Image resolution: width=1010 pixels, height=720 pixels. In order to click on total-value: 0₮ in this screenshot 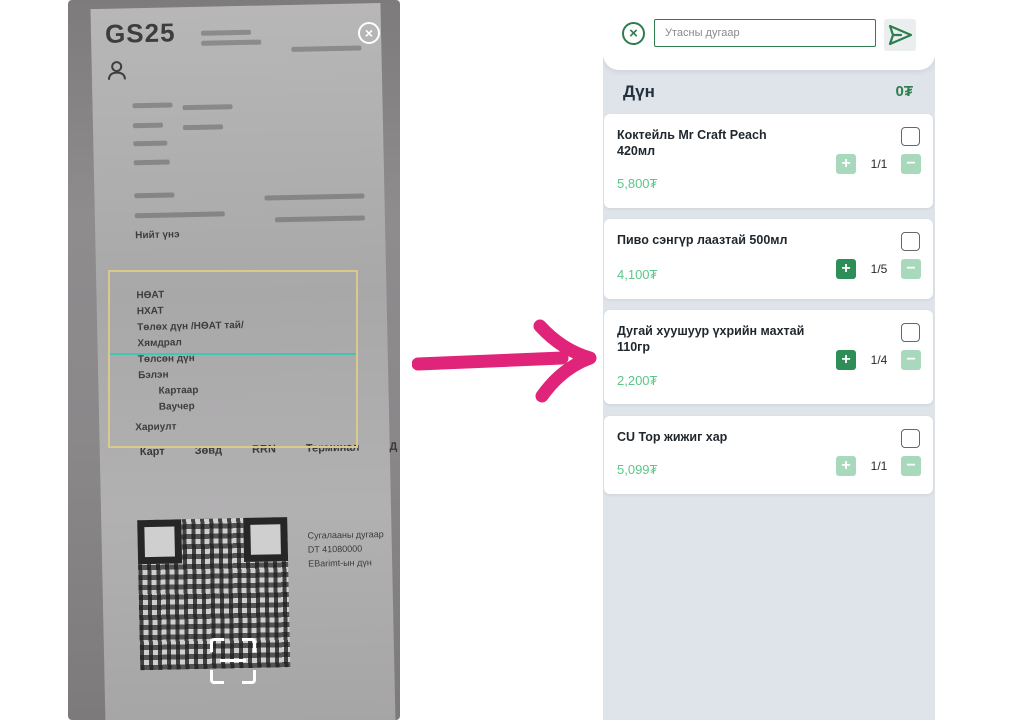, I will do `click(904, 91)`.